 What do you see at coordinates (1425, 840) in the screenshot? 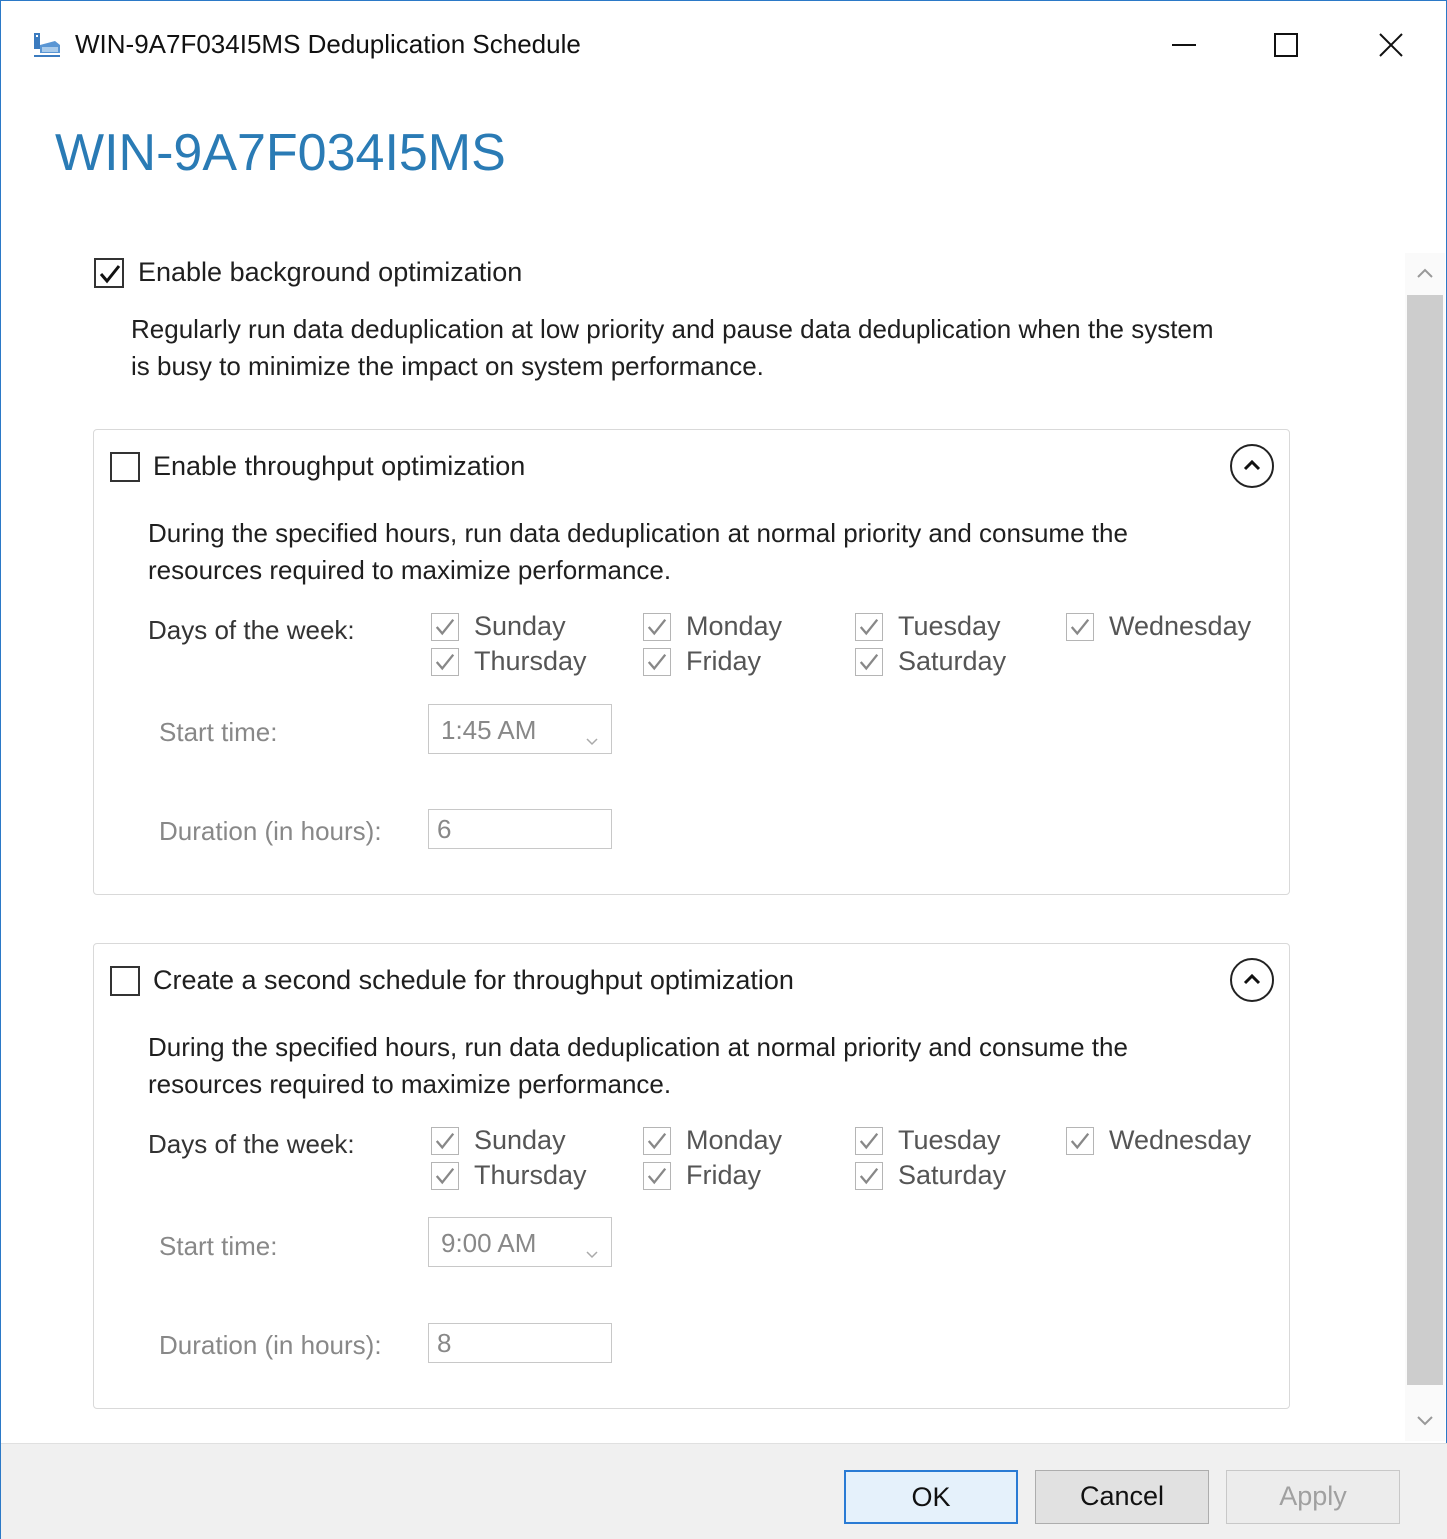
I see `scroll-thumb` at bounding box center [1425, 840].